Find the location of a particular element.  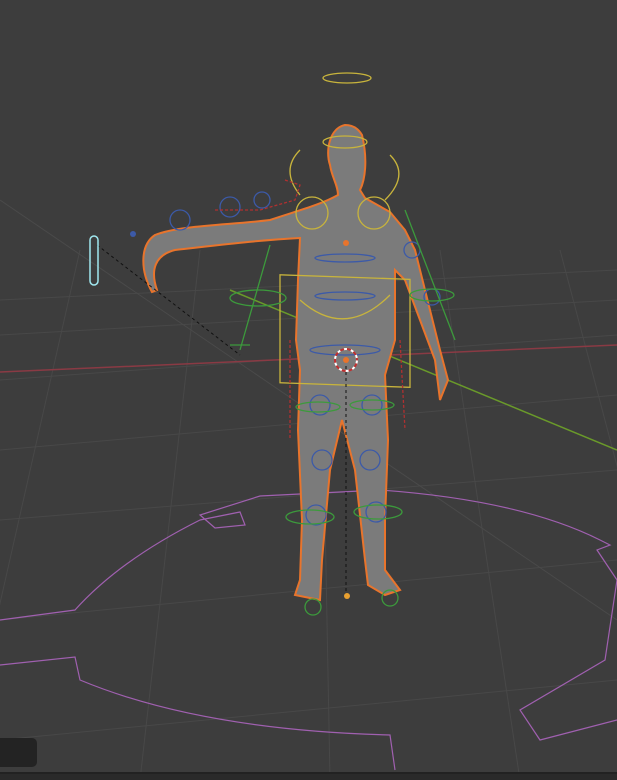

viewport-bottom-edge is located at coordinates (308, 776).